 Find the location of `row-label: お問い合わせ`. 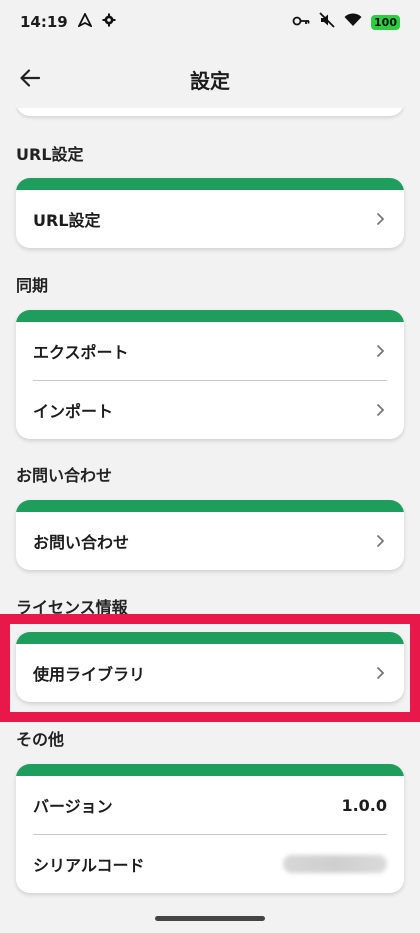

row-label: お問い合わせ is located at coordinates (81, 542).